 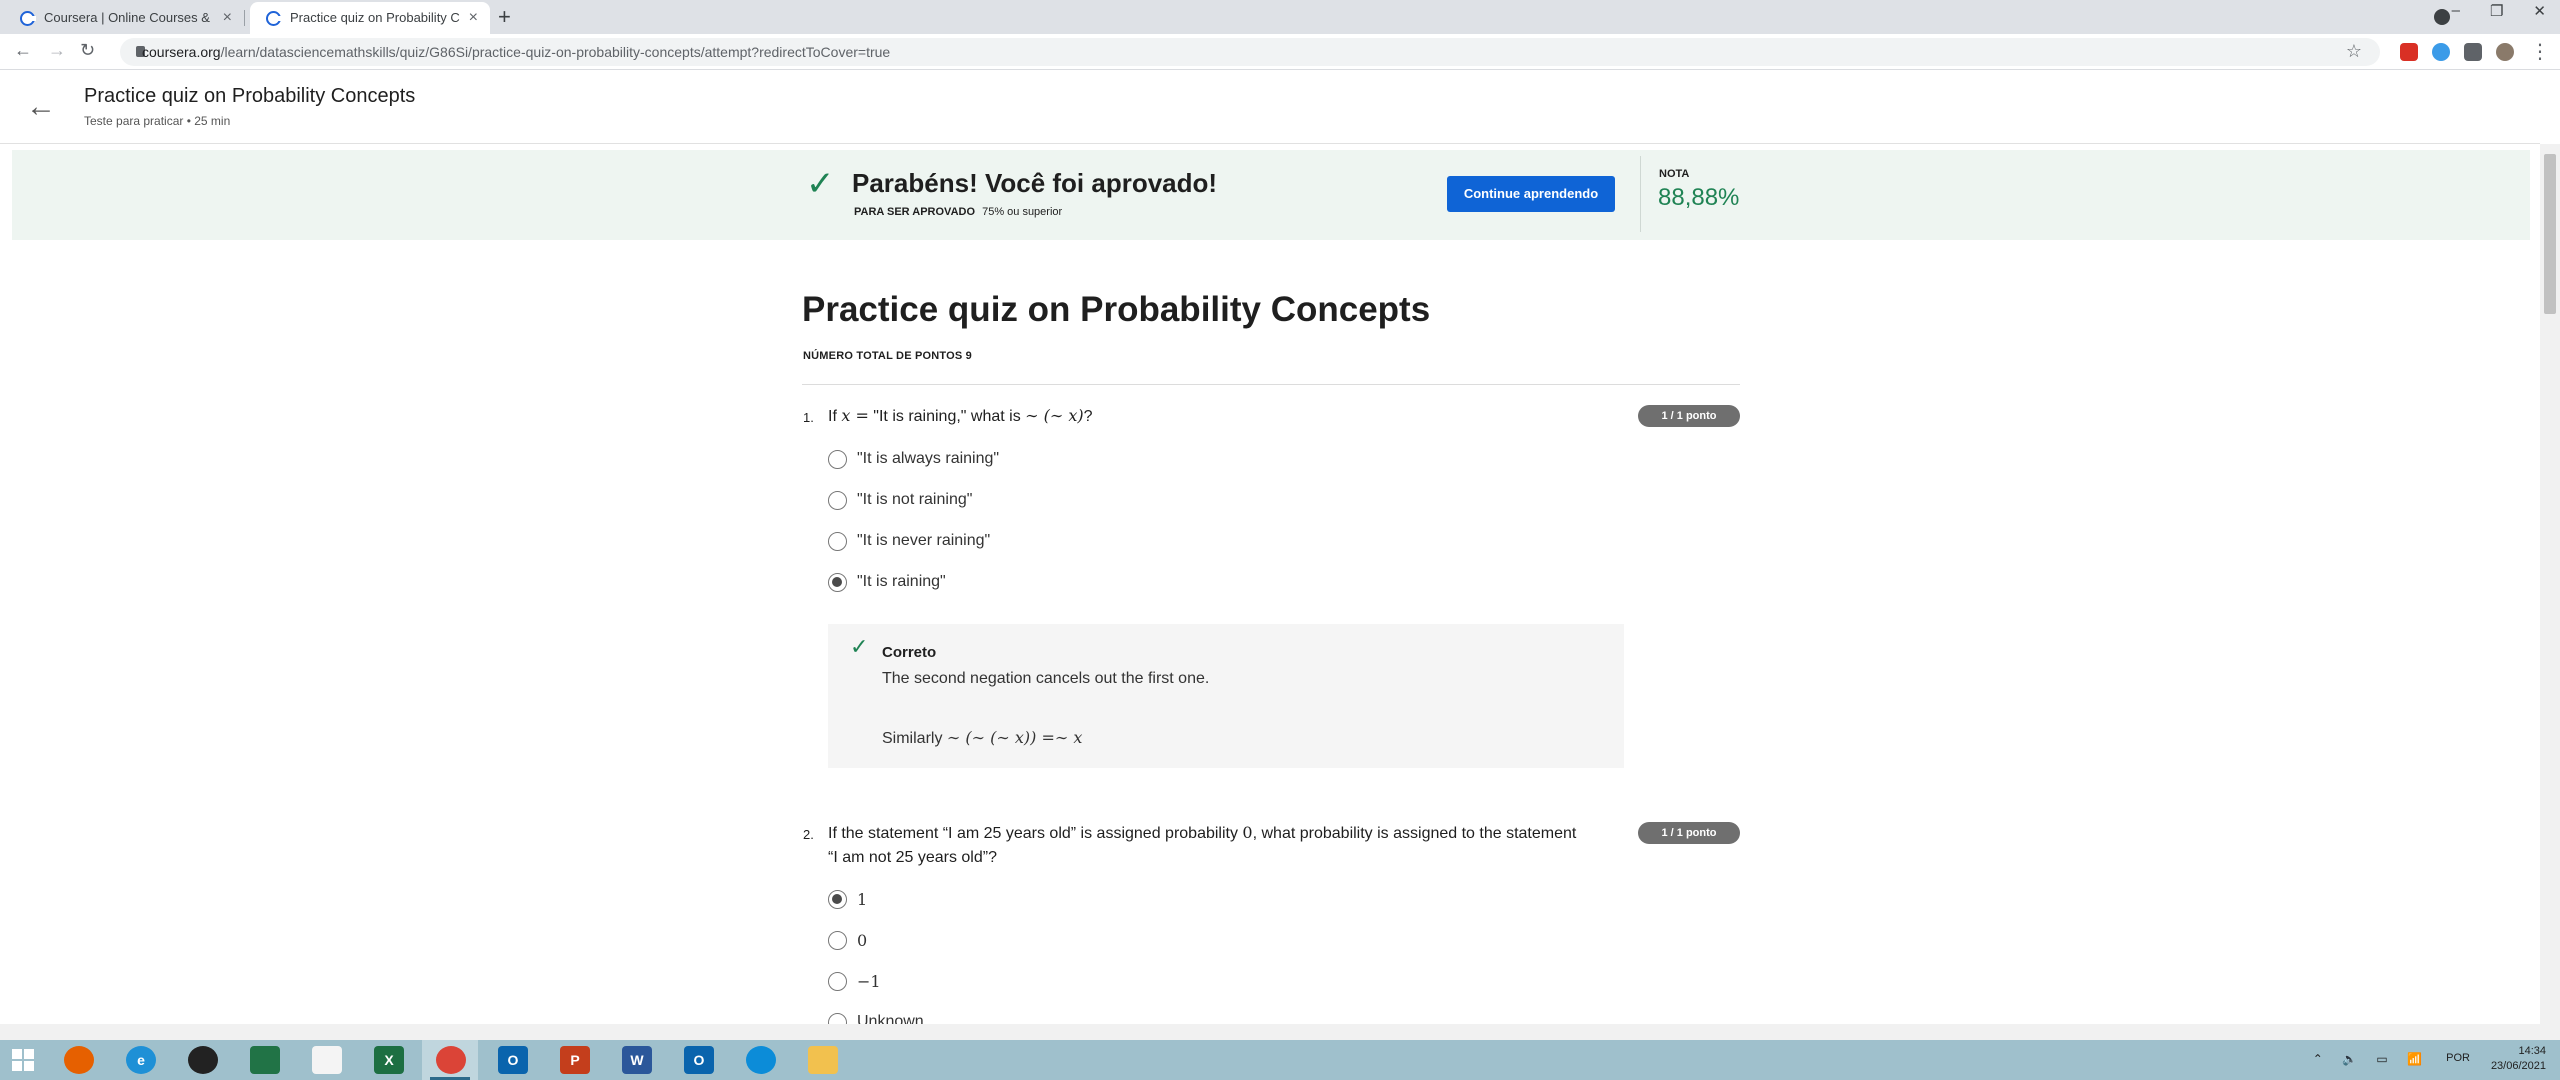 I want to click on tab-search-icon, so click(x=2442, y=17).